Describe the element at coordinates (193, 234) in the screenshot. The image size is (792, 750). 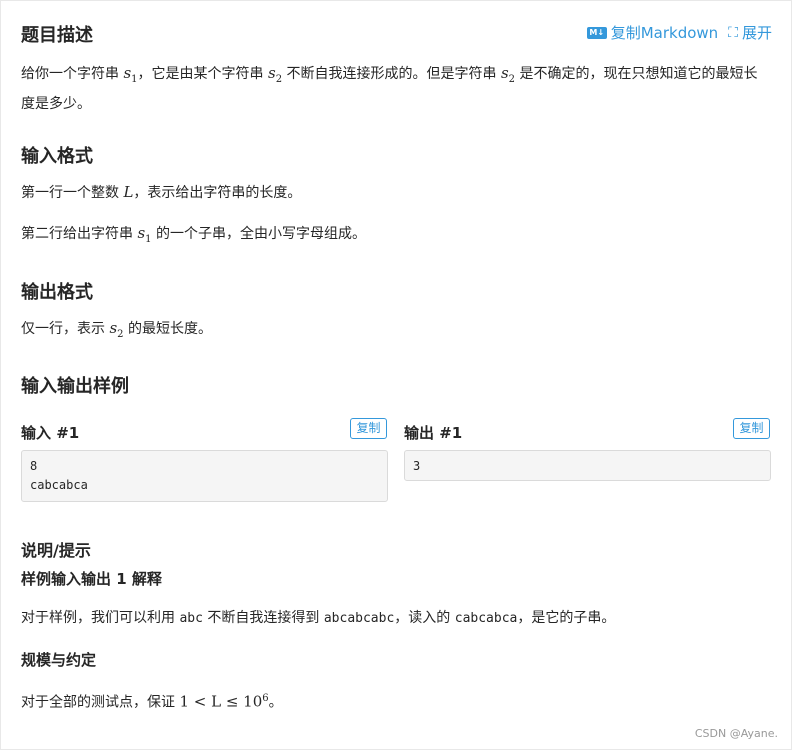
I see `input-format-line2: 第二行给出字符串 s1 的一个子串，全由小写字母组成。` at that location.